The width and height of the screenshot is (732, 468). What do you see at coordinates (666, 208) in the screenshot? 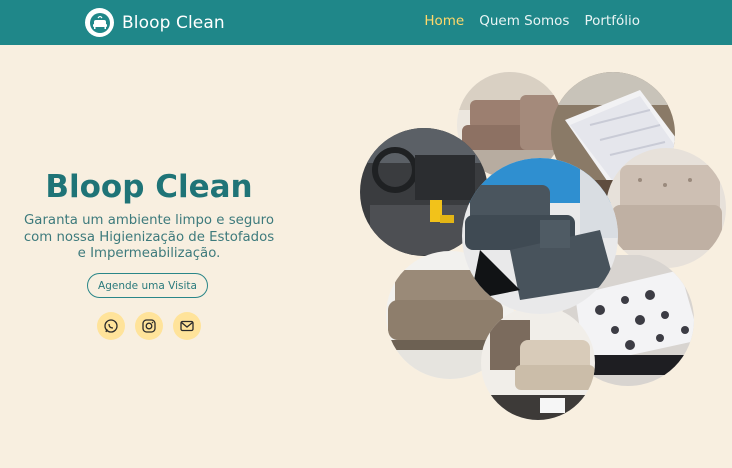
I see `sofa-beige-tufted-photo` at bounding box center [666, 208].